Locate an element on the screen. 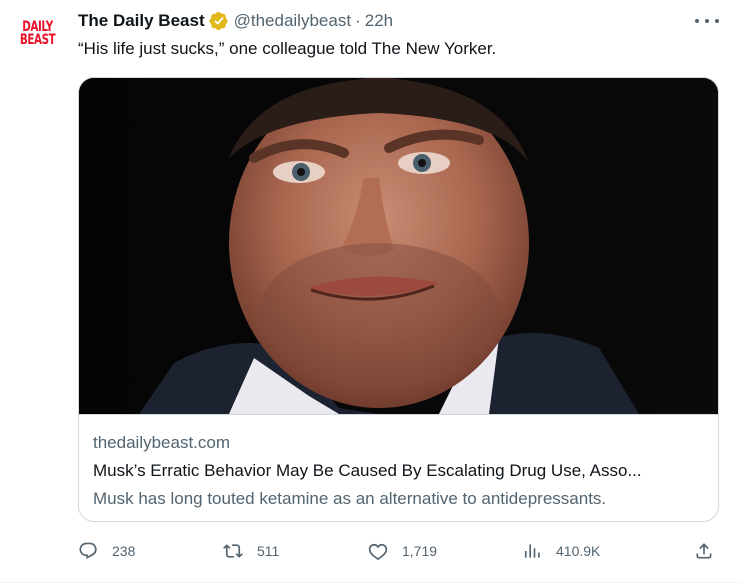 This screenshot has width=741, height=585. avatar: DAILY BEAST is located at coordinates (38, 34).